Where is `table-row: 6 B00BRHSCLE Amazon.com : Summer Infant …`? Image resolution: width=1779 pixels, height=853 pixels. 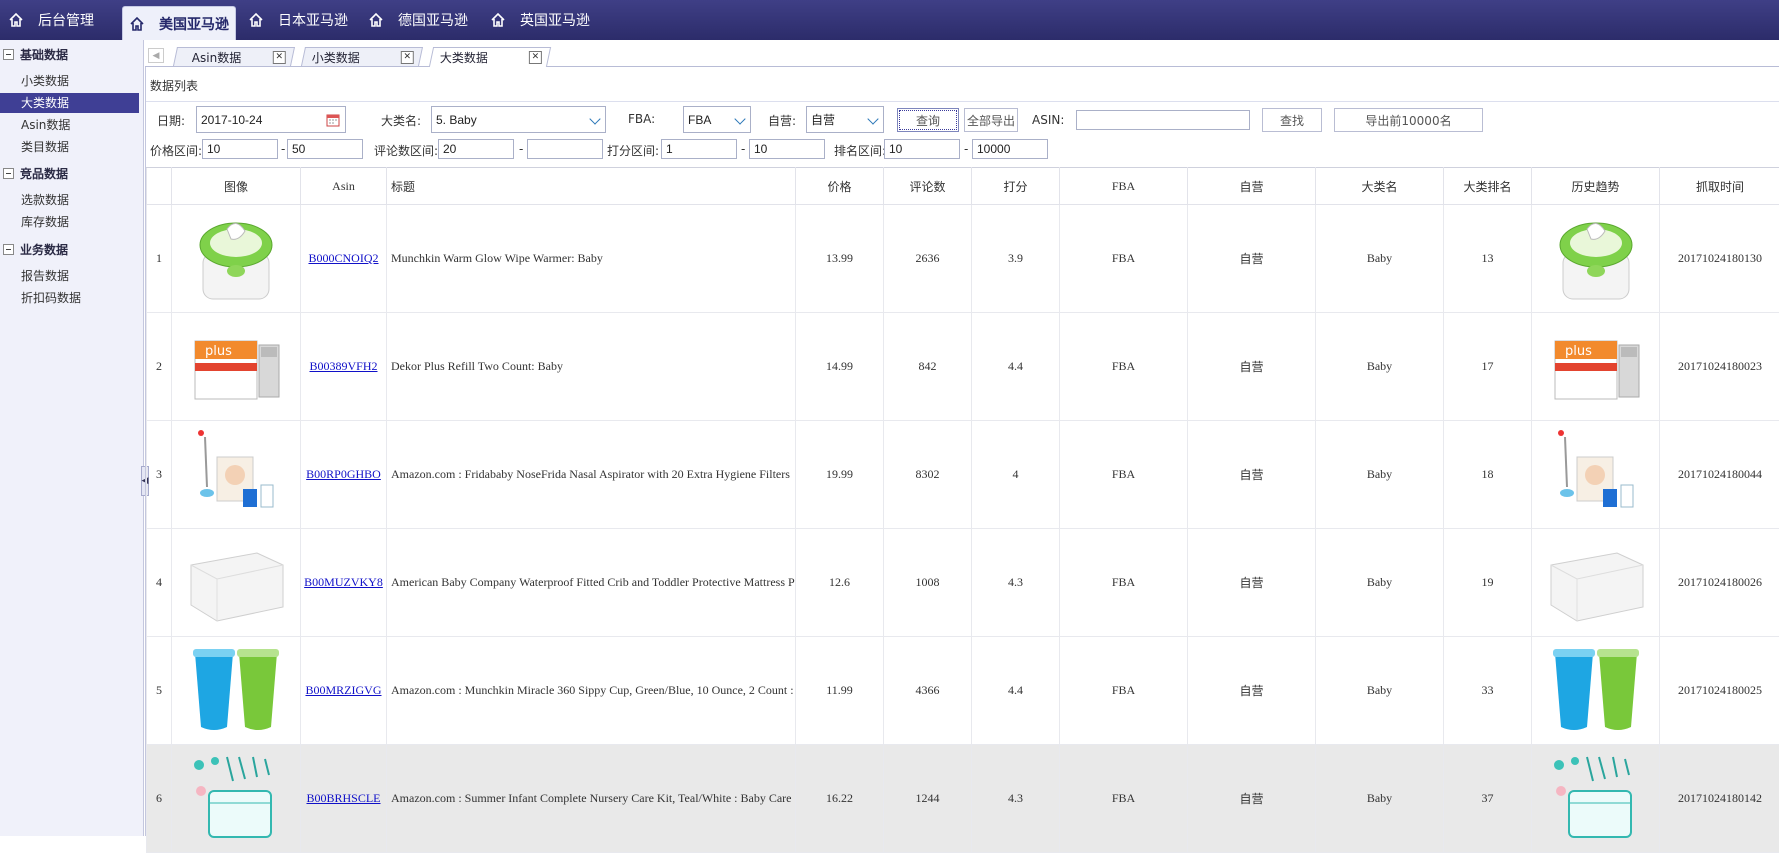
table-row: 6 B00BRHSCLE Amazon.com : Summer Infant … is located at coordinates (963, 799).